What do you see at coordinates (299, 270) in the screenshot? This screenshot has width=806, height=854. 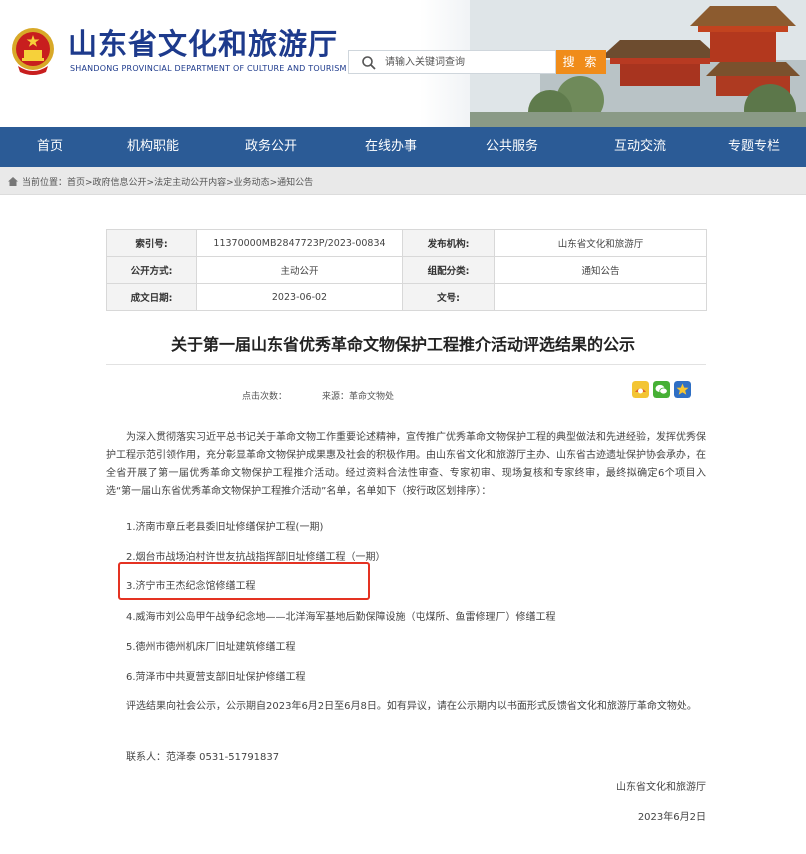 I see `meta-open-value: 主动公开` at bounding box center [299, 270].